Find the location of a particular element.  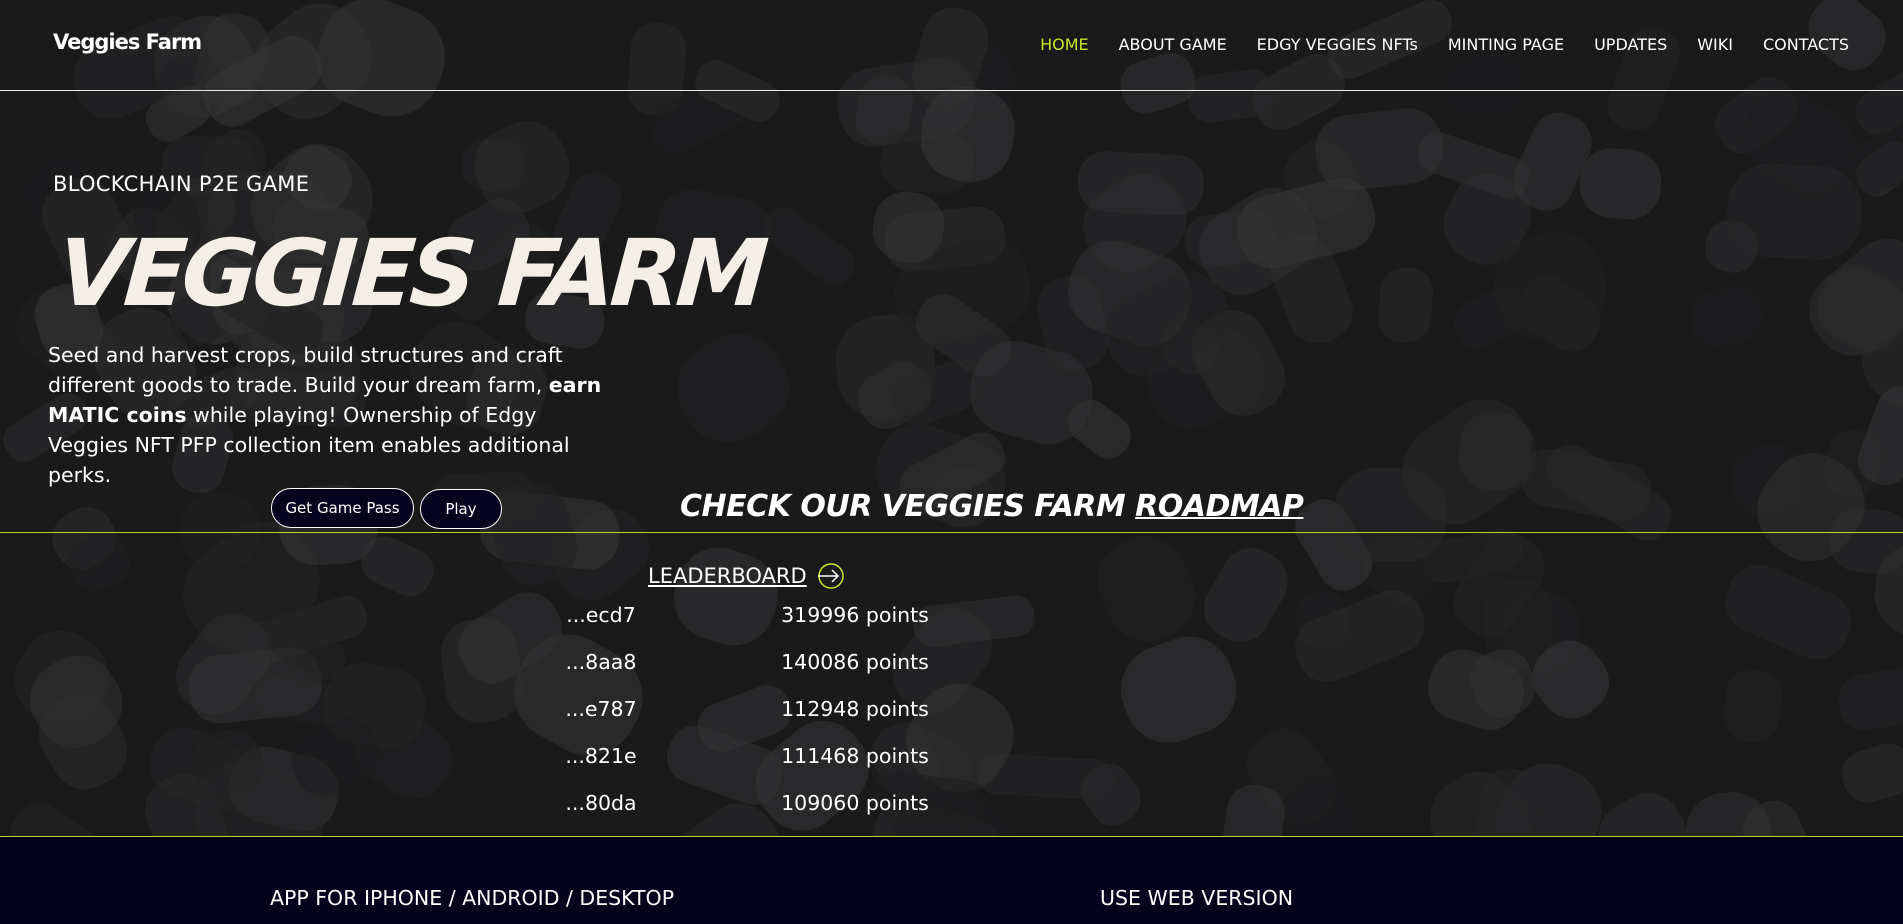

nav-wiki: WIKI is located at coordinates (1715, 44).